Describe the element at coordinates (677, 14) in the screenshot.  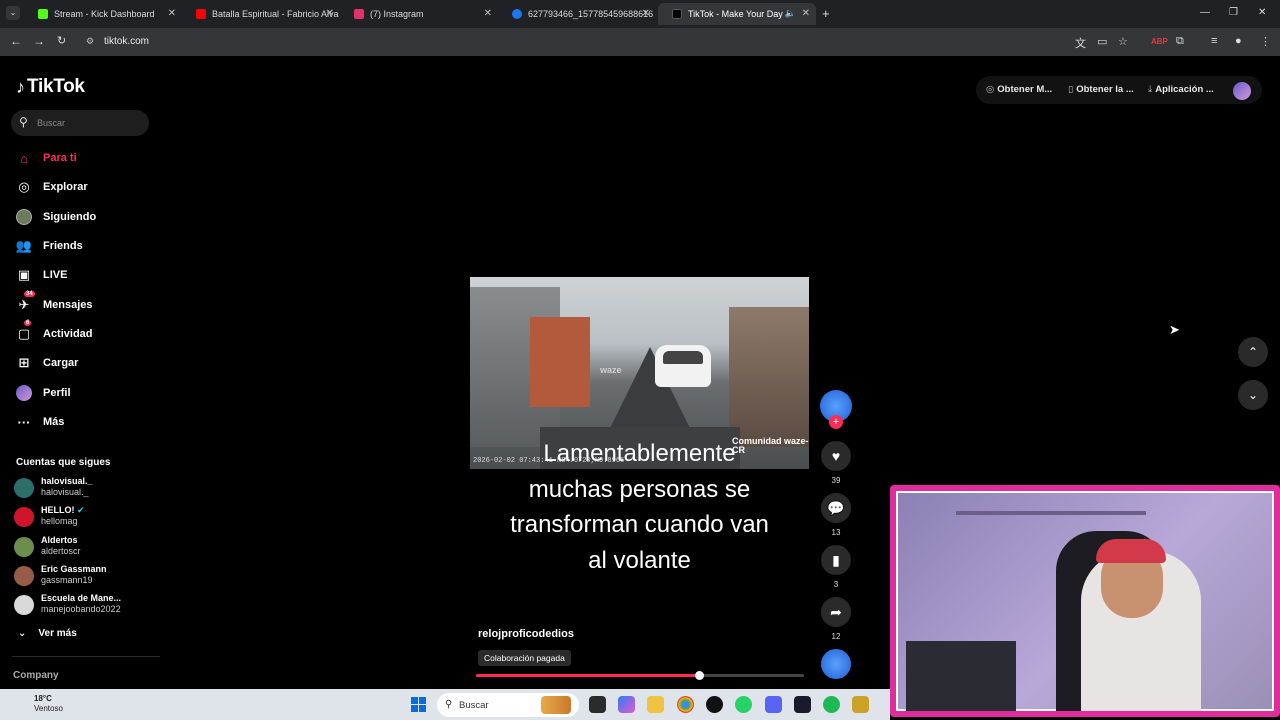
I see `tiktok-icon` at that location.